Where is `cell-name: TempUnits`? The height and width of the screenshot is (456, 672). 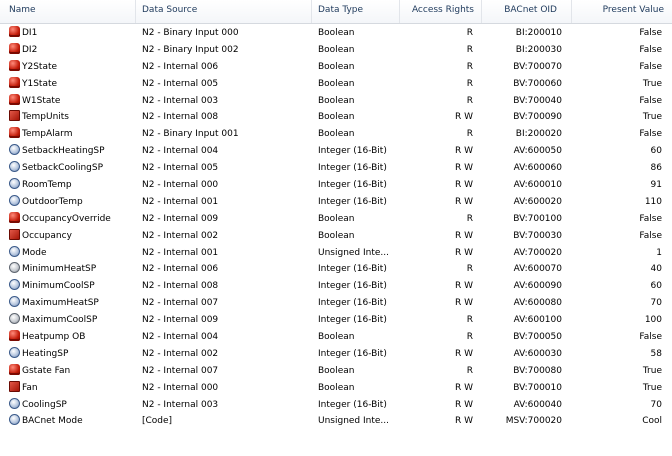
cell-name: TempUnits is located at coordinates (68, 117).